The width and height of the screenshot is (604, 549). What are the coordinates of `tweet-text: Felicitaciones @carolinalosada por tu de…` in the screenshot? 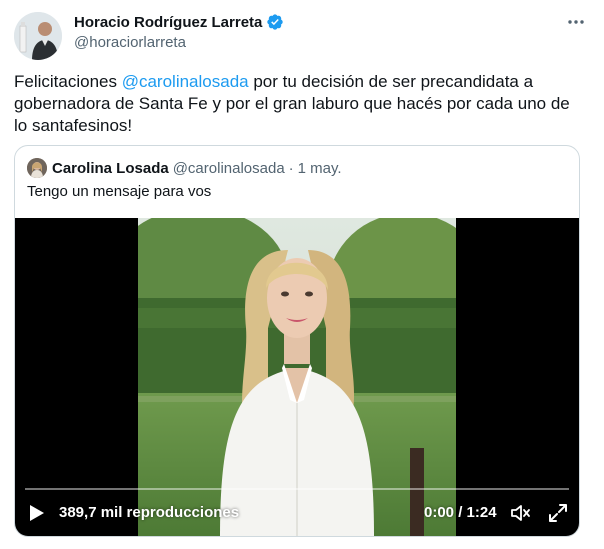 It's located at (294, 104).